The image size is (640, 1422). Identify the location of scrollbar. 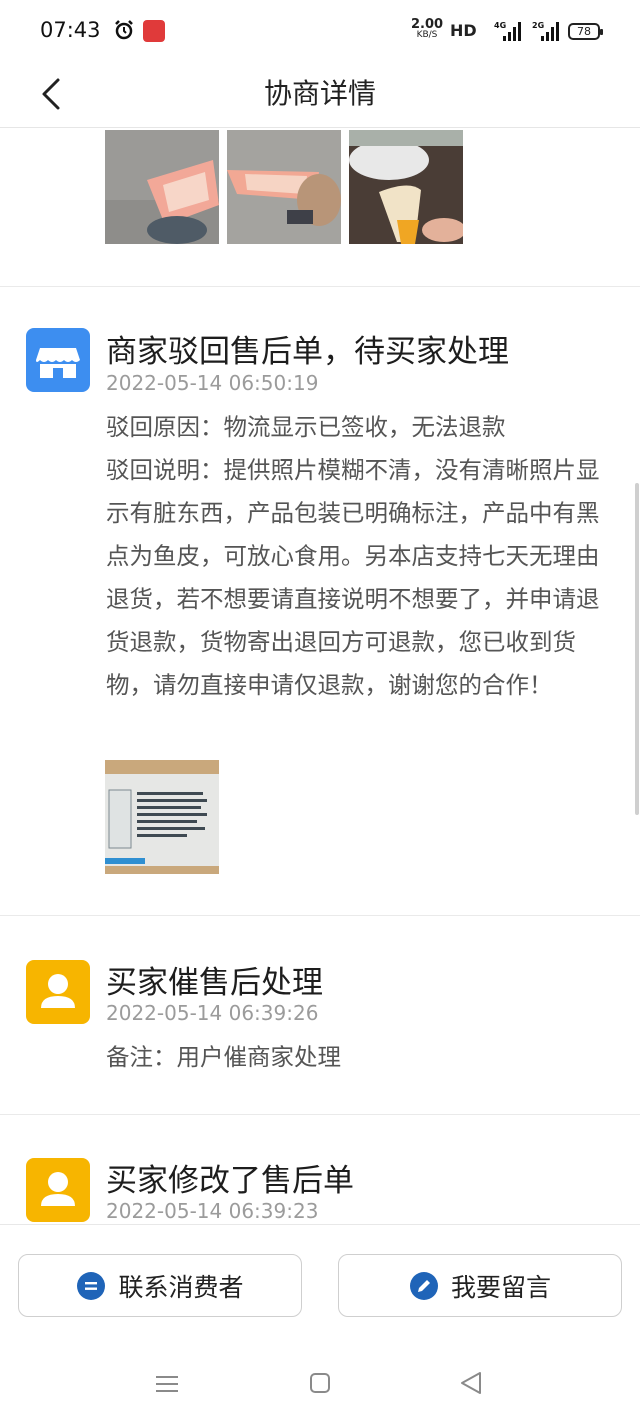
(637, 649).